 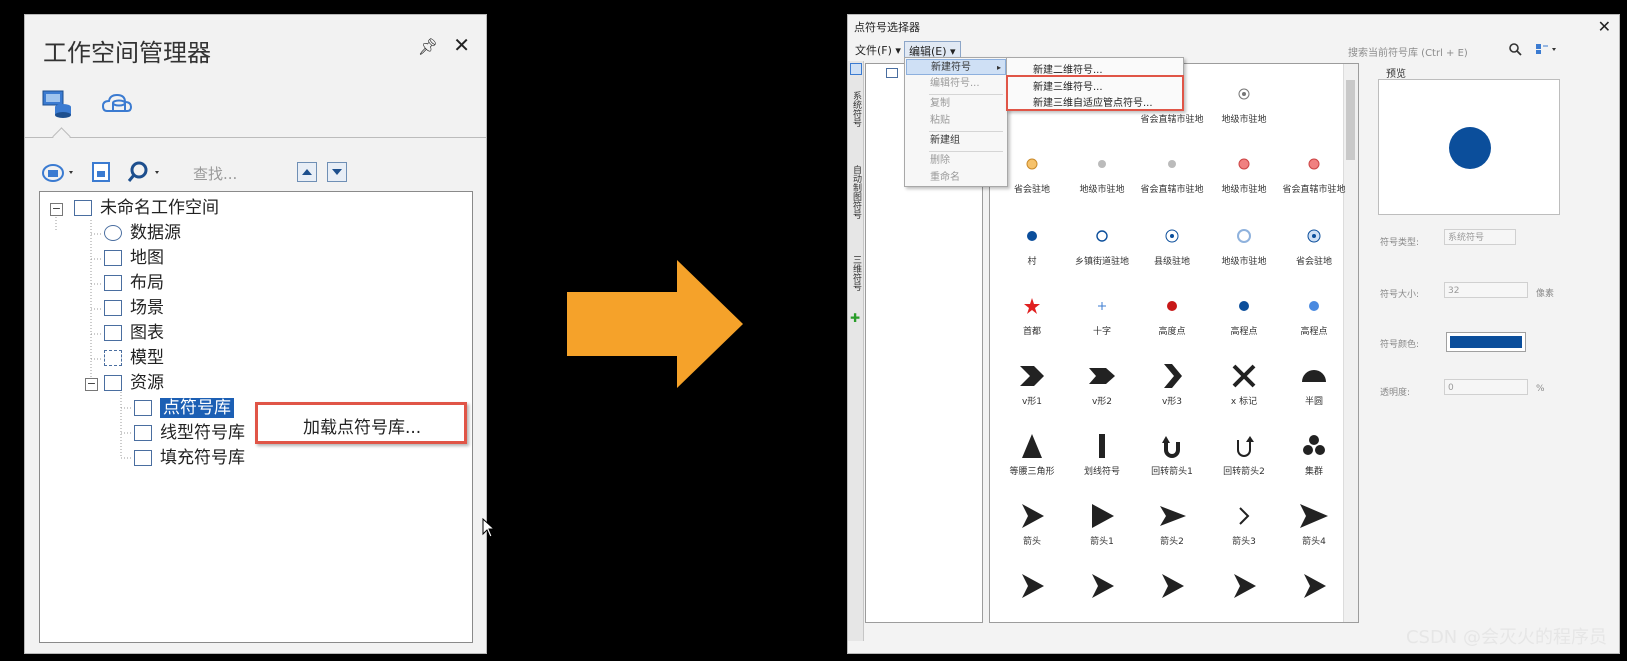 What do you see at coordinates (1400, 243) in the screenshot?
I see `symbol-type-label: 符号类型:` at bounding box center [1400, 243].